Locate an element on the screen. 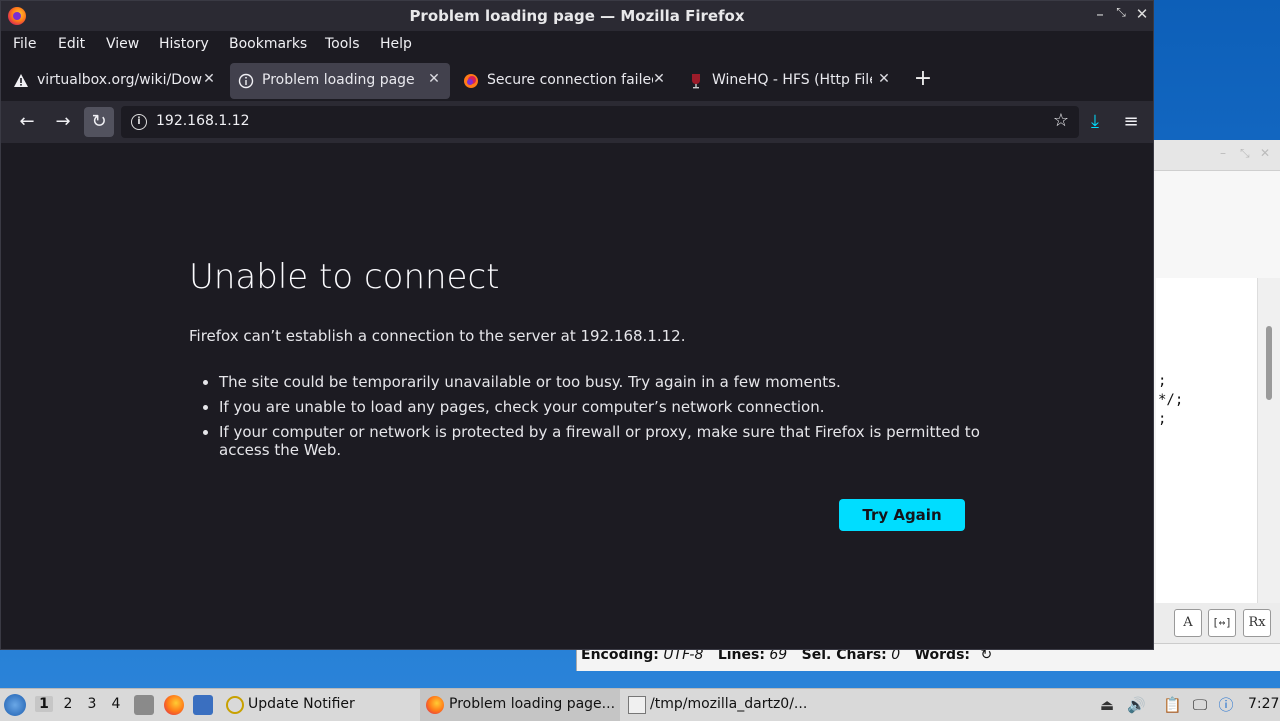 The height and width of the screenshot is (721, 1280). reload-icon: ↻ is located at coordinates (99, 122).